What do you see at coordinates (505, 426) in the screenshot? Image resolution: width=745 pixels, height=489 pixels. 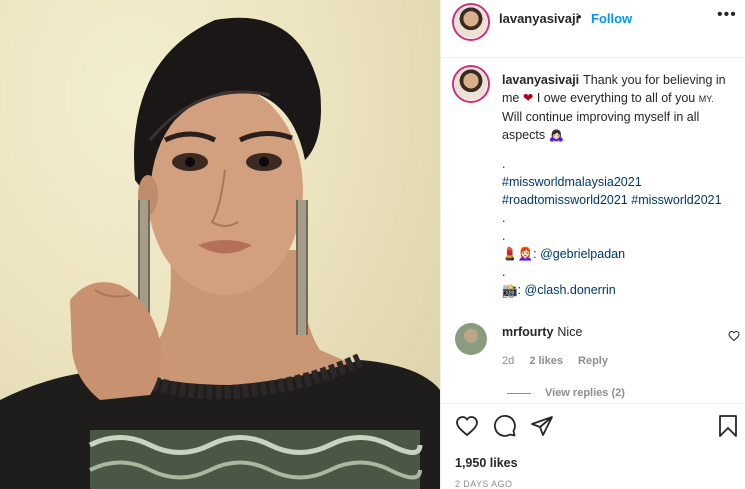 I see `comment-bubble-icon` at bounding box center [505, 426].